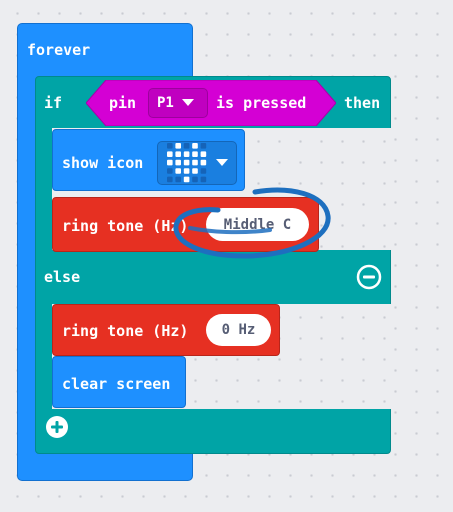 The width and height of the screenshot is (453, 512). I want to click on annotation-circle, so click(252, 223).